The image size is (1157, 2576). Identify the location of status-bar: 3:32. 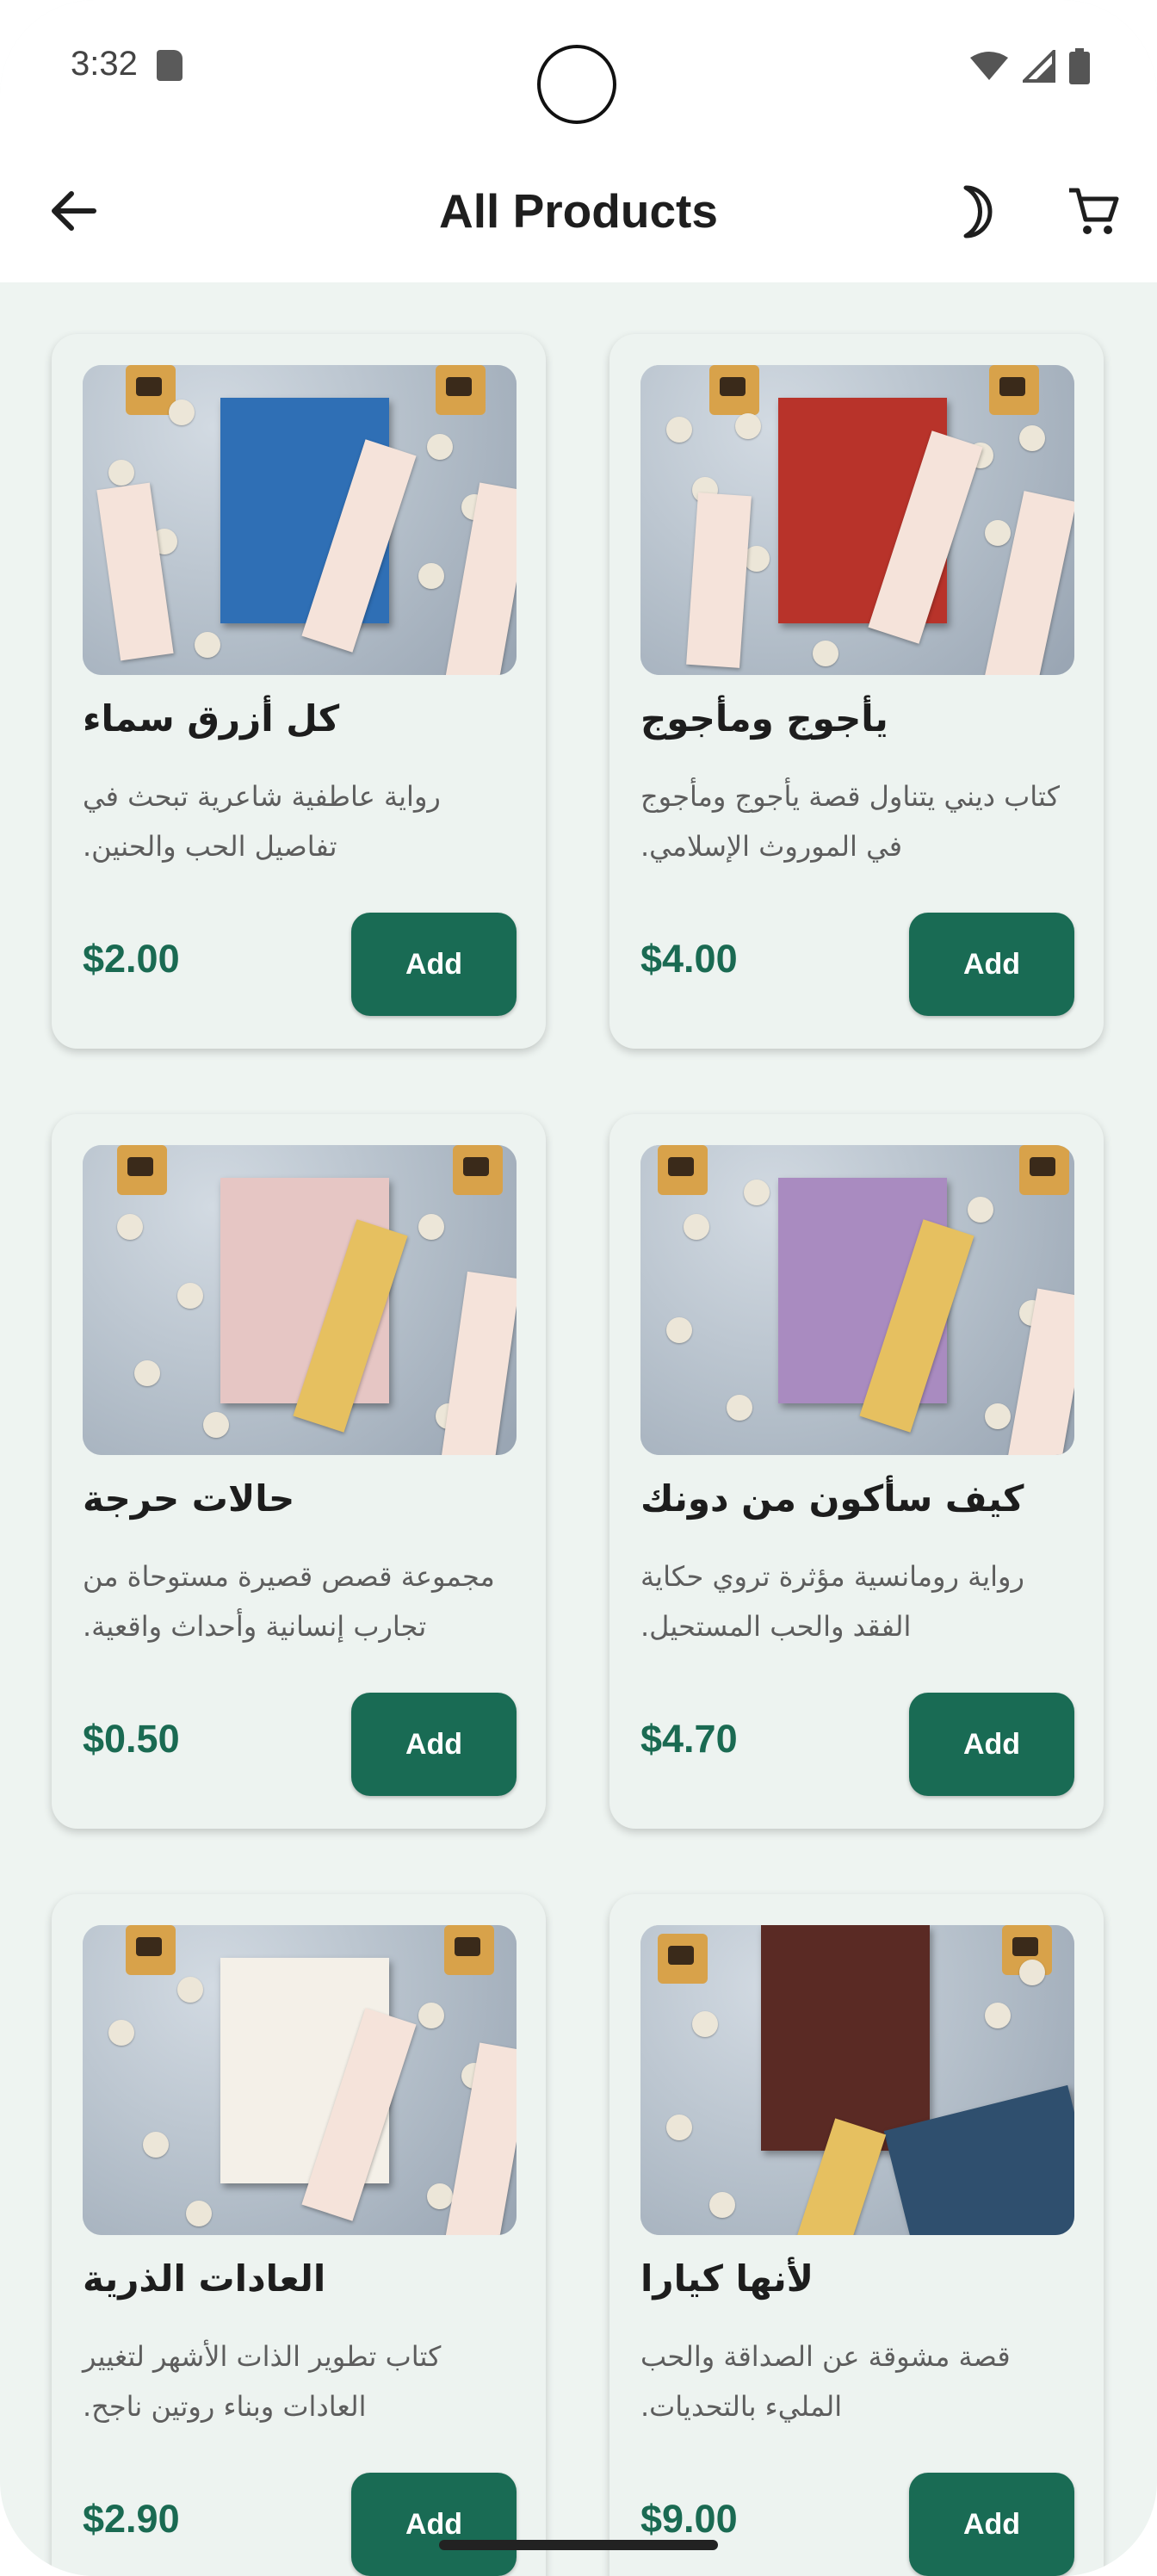
(579, 73).